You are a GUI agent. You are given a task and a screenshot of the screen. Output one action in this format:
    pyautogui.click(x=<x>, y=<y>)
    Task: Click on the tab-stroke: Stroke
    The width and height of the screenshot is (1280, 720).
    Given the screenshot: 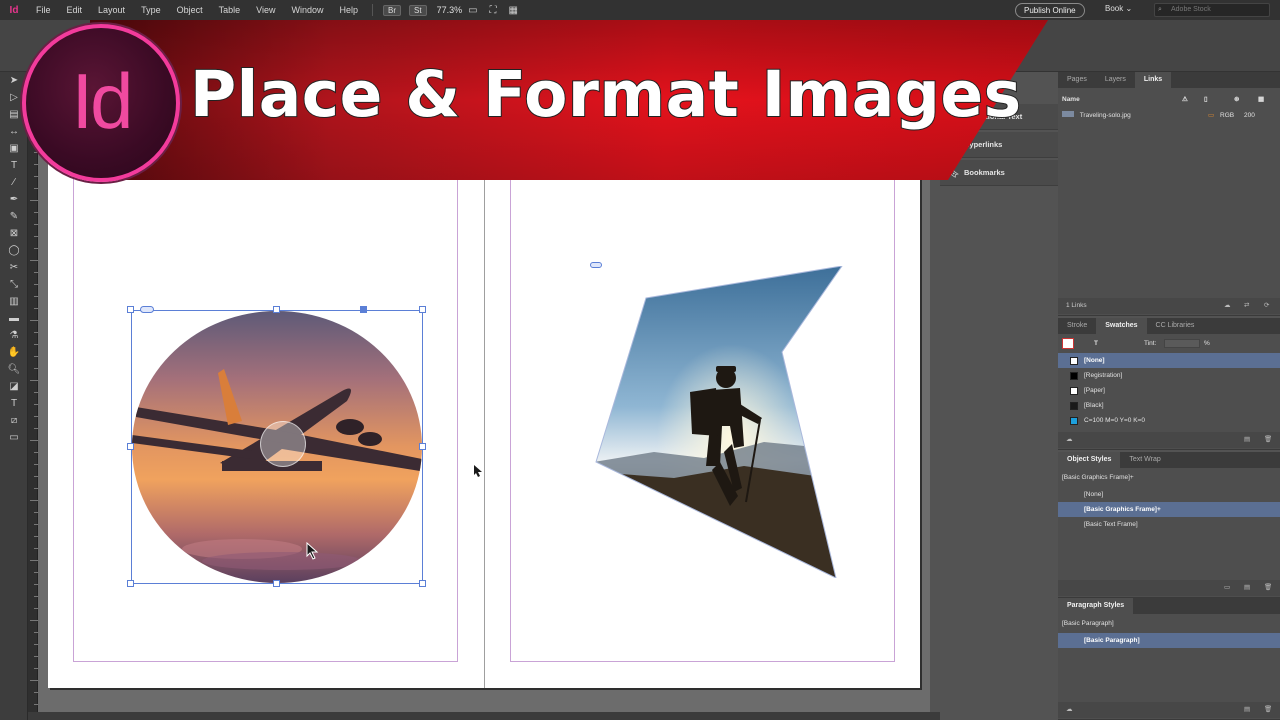 What is the action you would take?
    pyautogui.click(x=1077, y=326)
    